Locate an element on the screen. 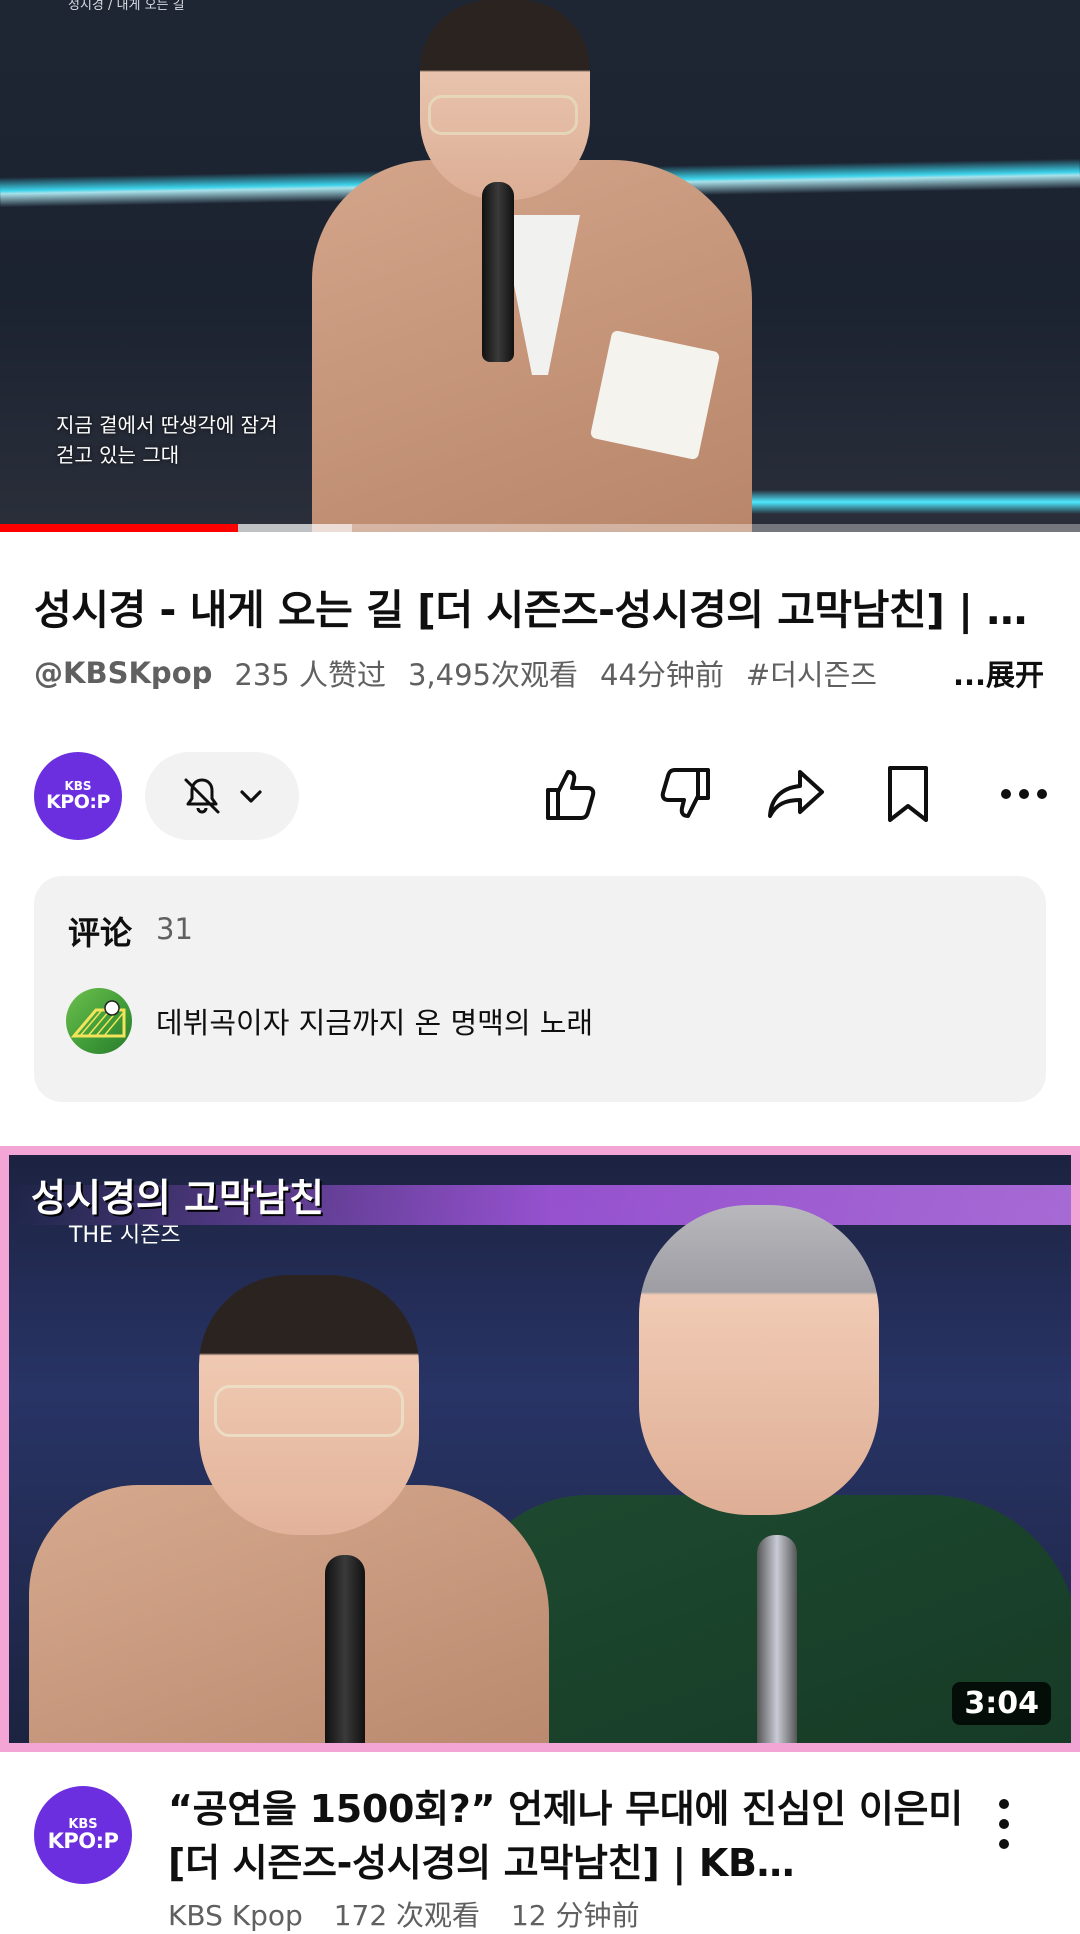  recommended-upload-time: 12 分钟前 is located at coordinates (575, 1915).